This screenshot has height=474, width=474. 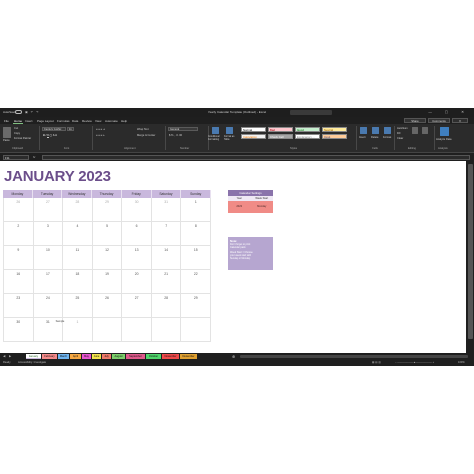 I want to click on calendar-day-cell: 4, so click(x=78, y=234).